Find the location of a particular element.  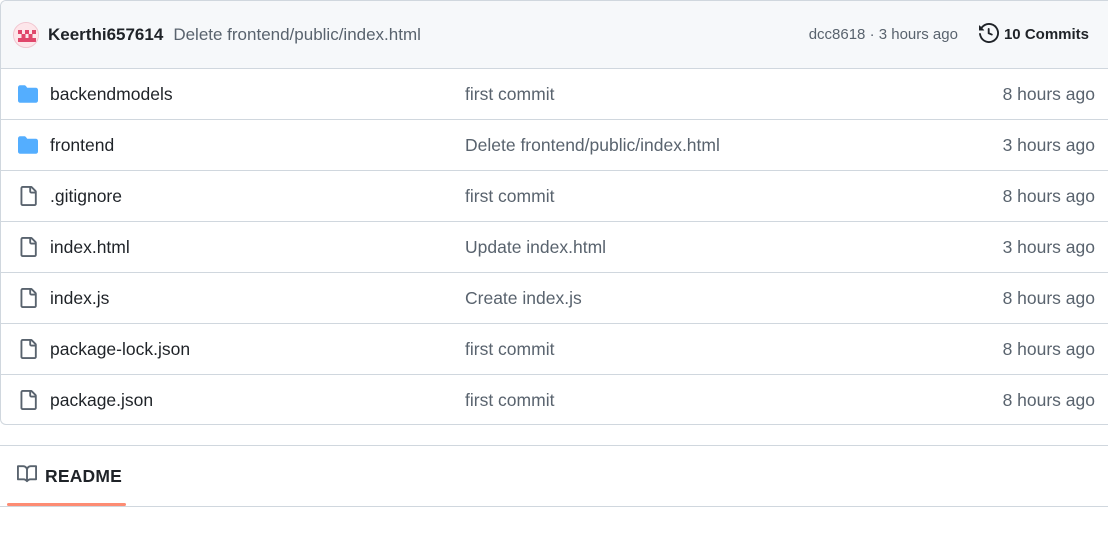

commits-history-link: 10 Commits is located at coordinates (1033, 34).